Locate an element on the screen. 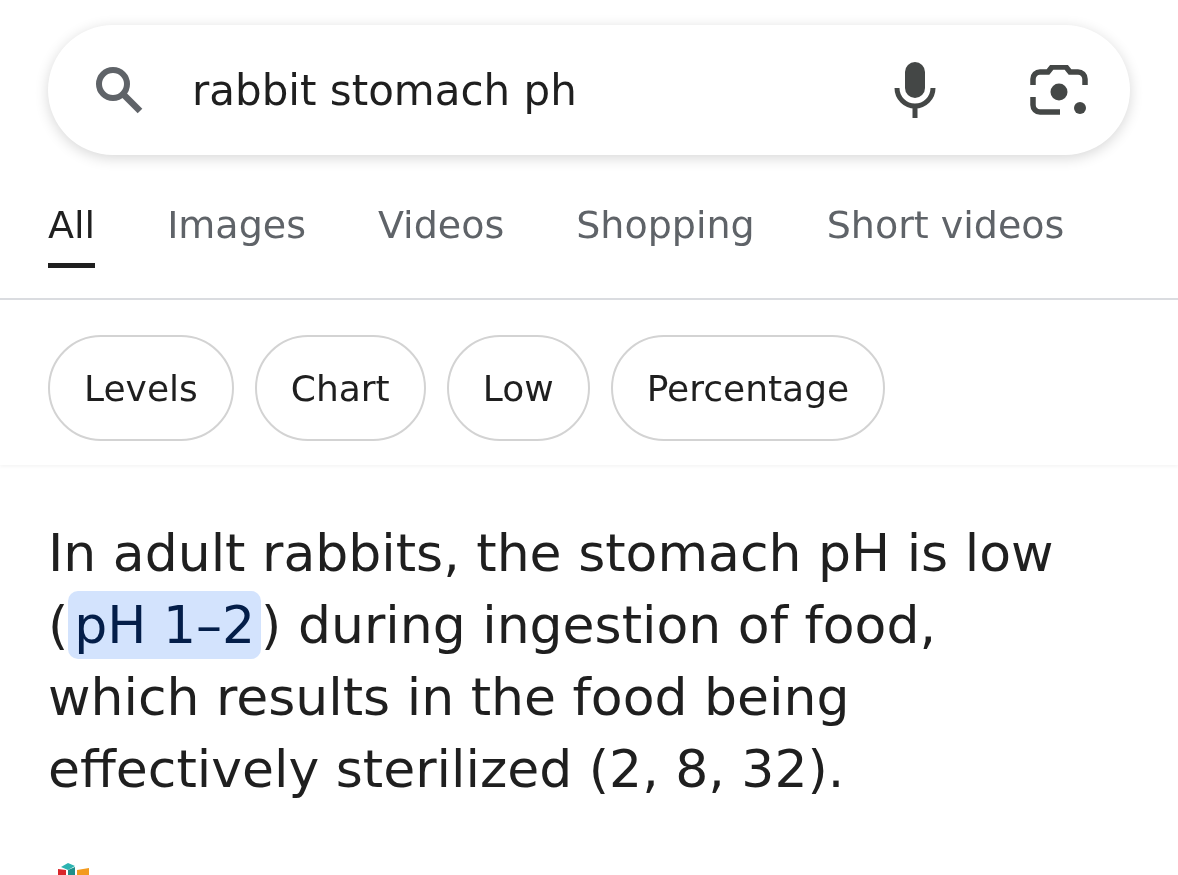  search-tab: Shopping is located at coordinates (665, 231).